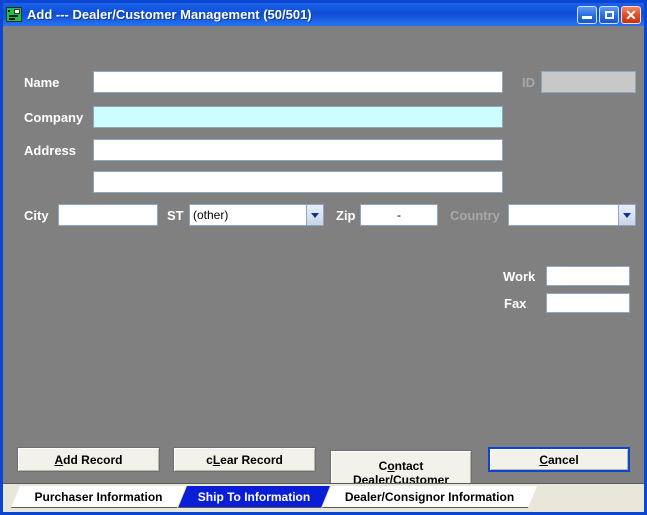 The image size is (647, 515). Describe the element at coordinates (42, 82) in the screenshot. I see `name-label: Name` at that location.